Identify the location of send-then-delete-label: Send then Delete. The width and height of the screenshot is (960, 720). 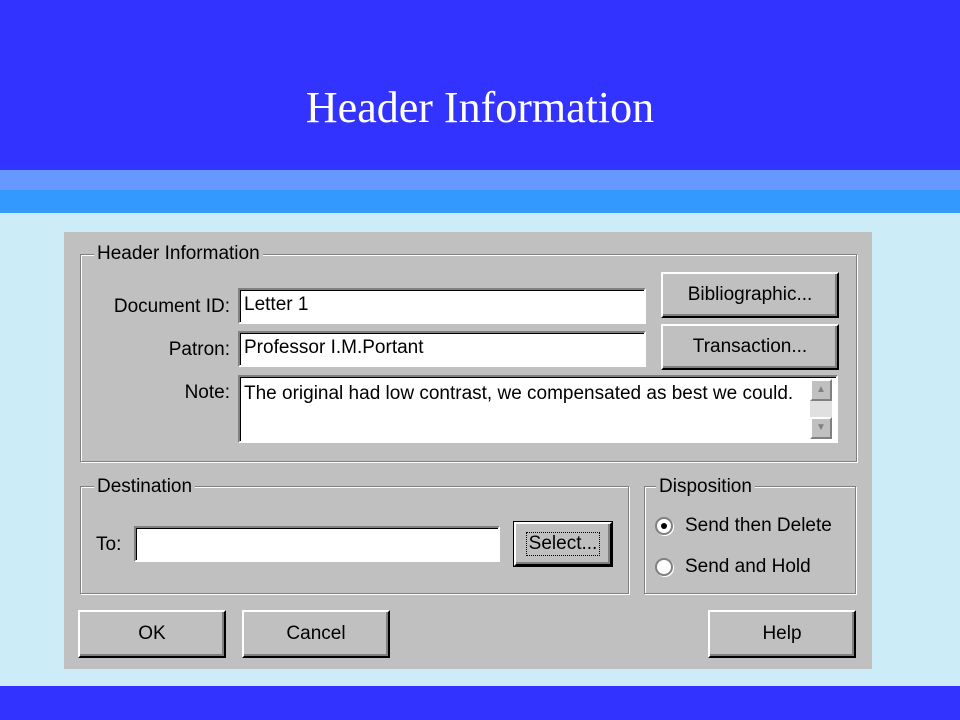
(758, 526).